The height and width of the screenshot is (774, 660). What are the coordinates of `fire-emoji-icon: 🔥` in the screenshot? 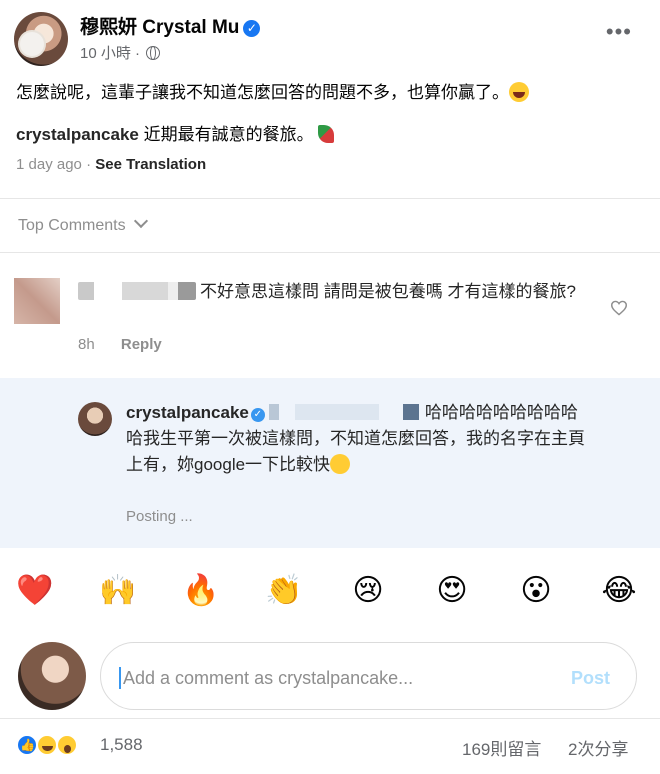 It's located at (201, 591).